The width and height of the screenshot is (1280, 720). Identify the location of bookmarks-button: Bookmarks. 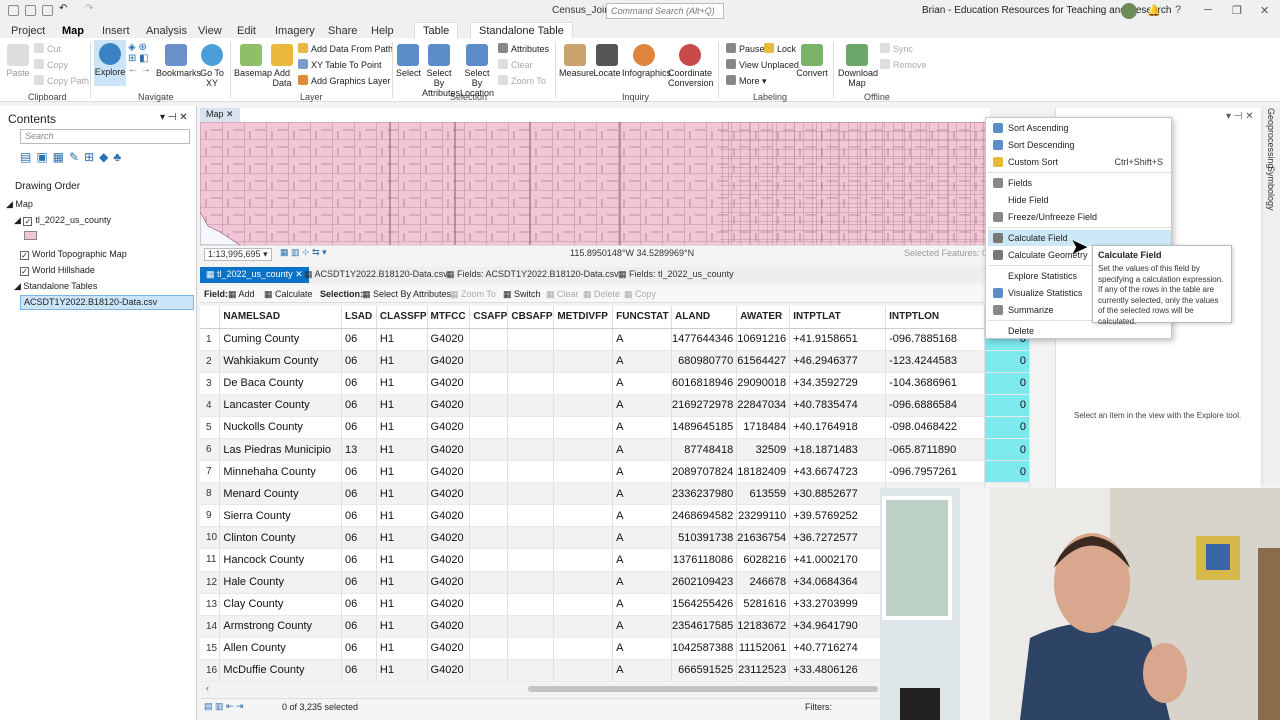
(178, 61).